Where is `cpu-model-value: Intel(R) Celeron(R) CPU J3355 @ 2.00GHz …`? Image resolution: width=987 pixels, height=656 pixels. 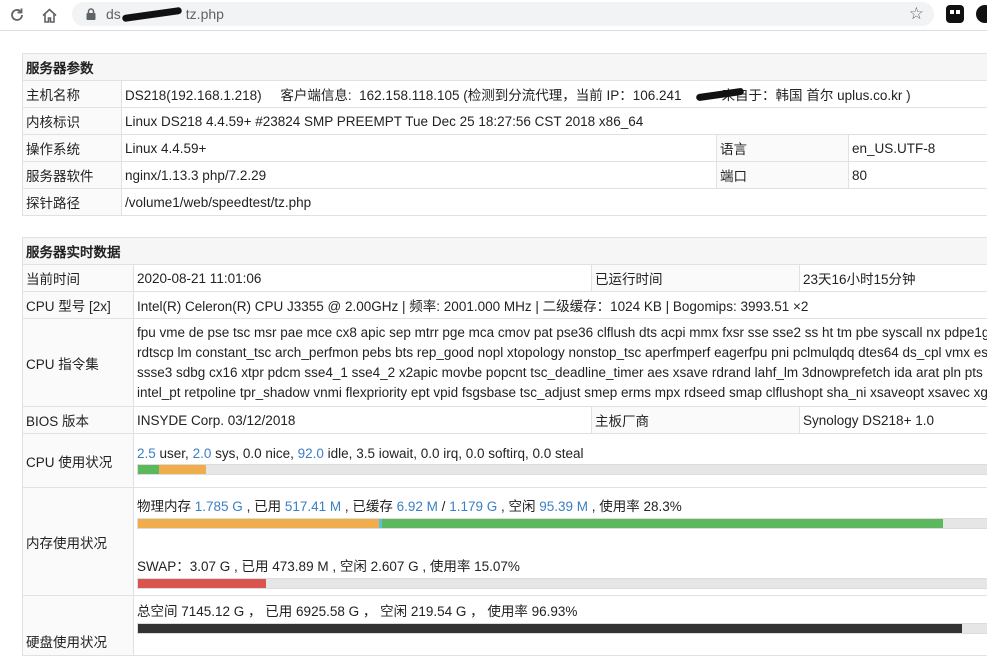
cpu-model-value: Intel(R) Celeron(R) CPU J3355 @ 2.00GHz … is located at coordinates (560, 305).